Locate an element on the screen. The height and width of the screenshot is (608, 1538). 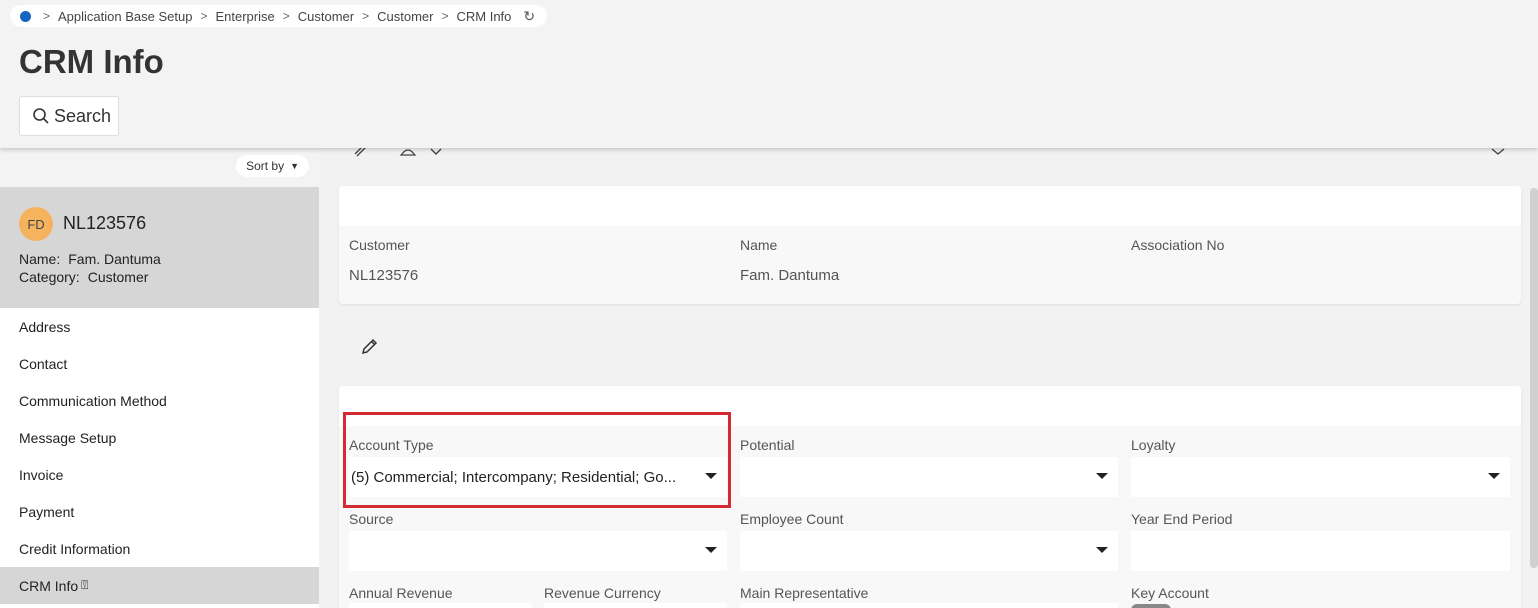
potential-select is located at coordinates (929, 477).